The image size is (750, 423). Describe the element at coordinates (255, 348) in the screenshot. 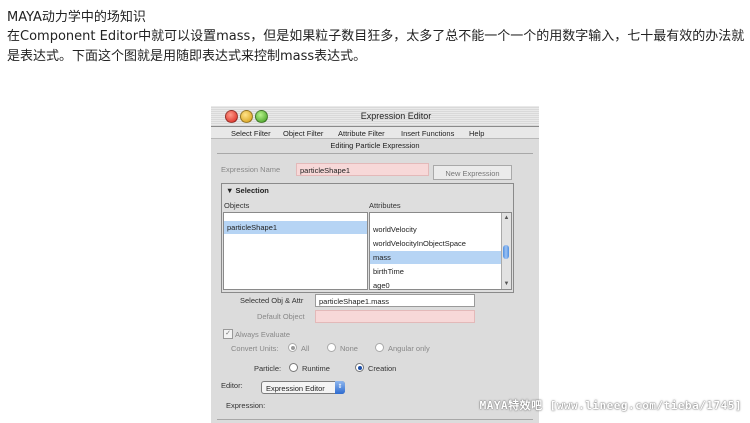

I see `convert-units-label: Convert Units:` at that location.